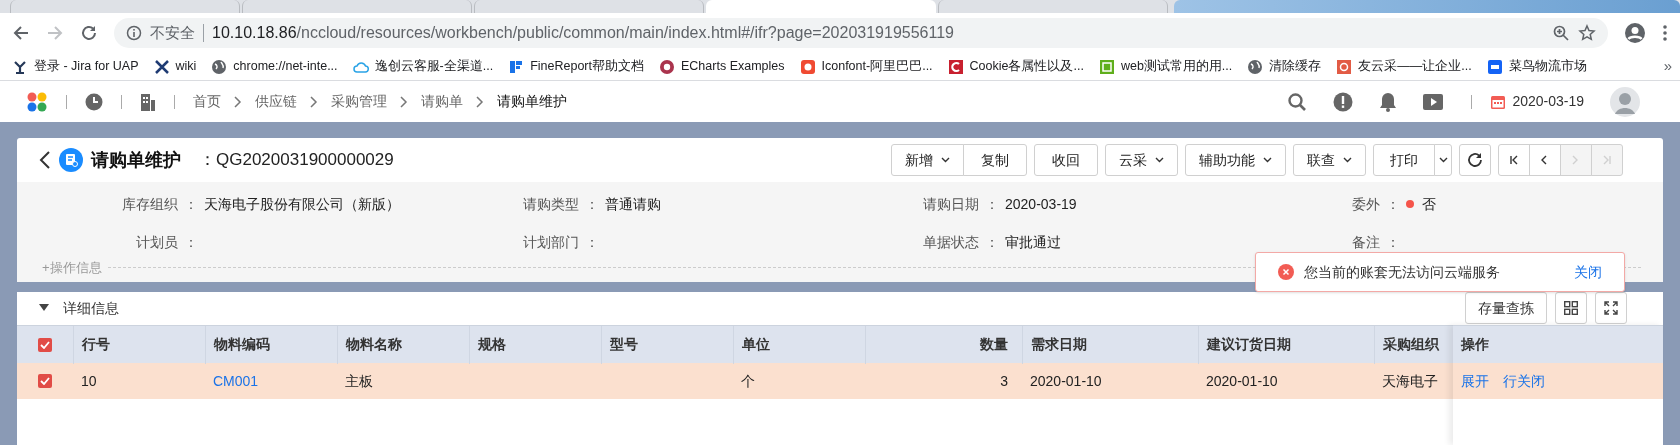 This screenshot has height=445, width=1680. What do you see at coordinates (1343, 101) in the screenshot?
I see `alert-icon` at bounding box center [1343, 101].